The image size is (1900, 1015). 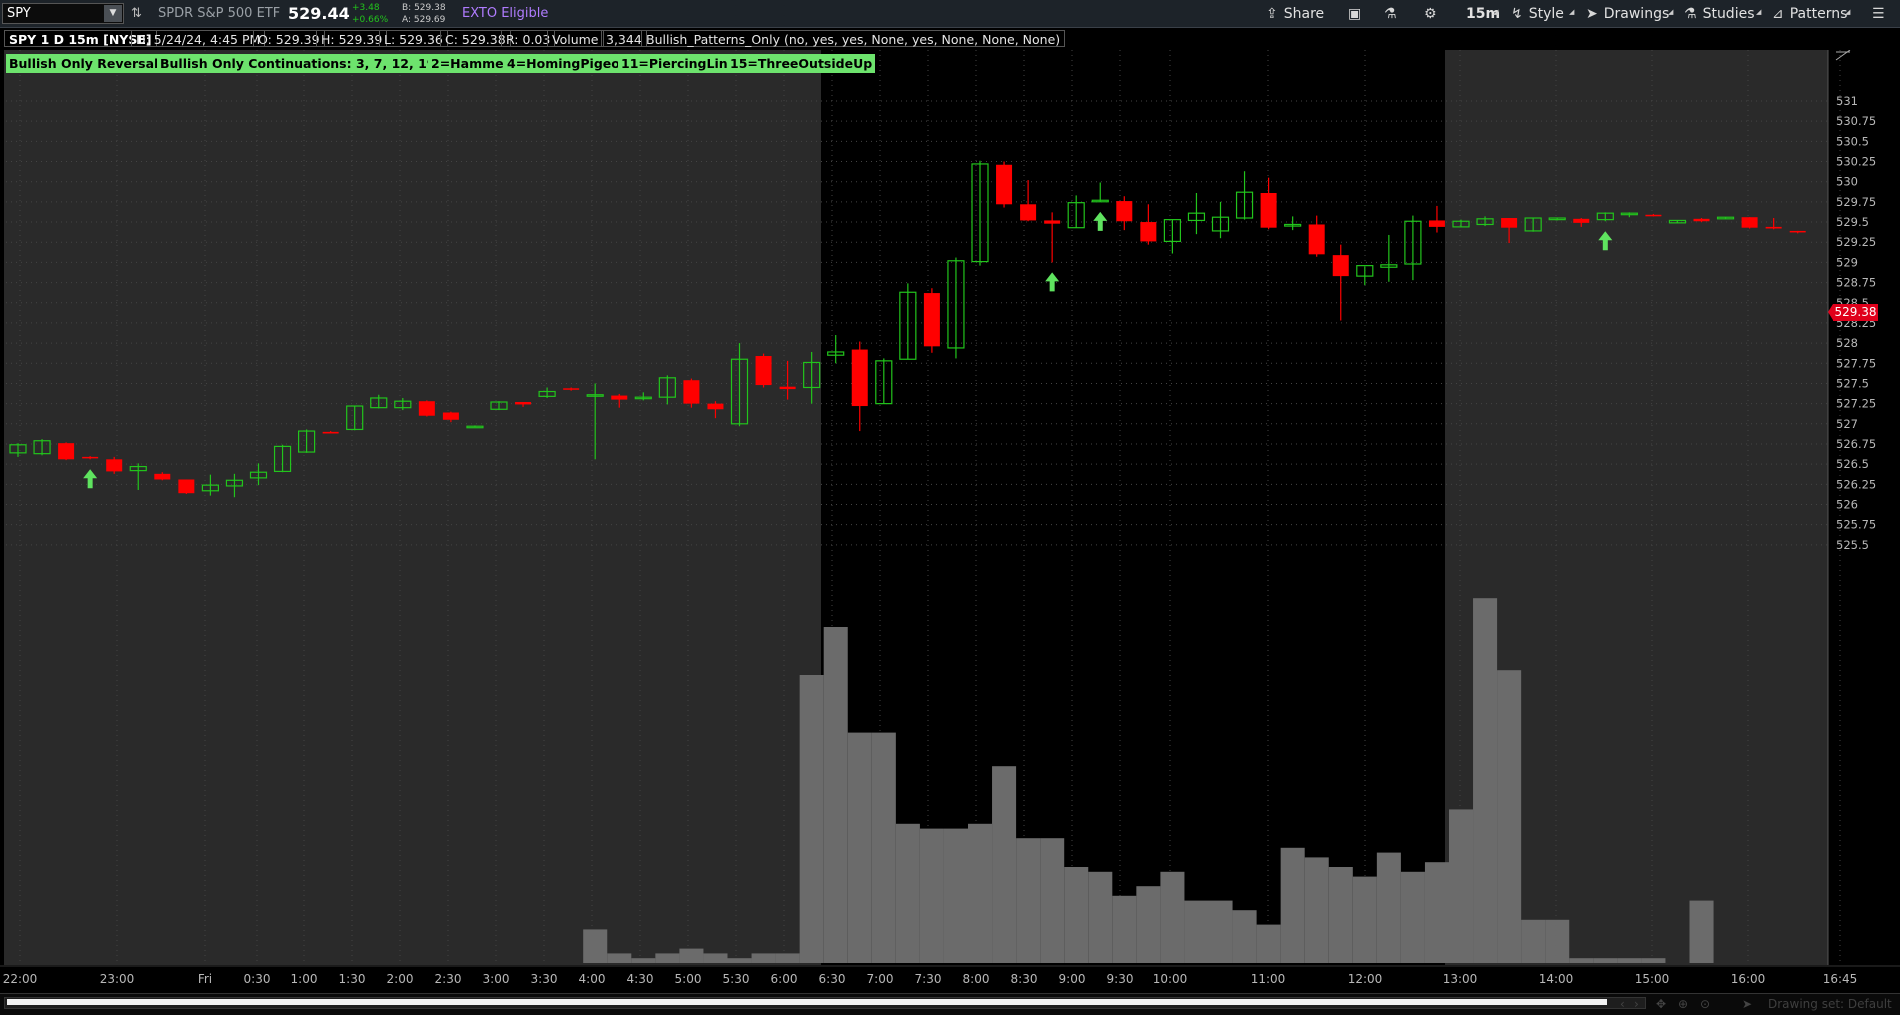 What do you see at coordinates (198, 38) in the screenshot?
I see `bar-date: D: 5/24/24, 4:45 PM` at bounding box center [198, 38].